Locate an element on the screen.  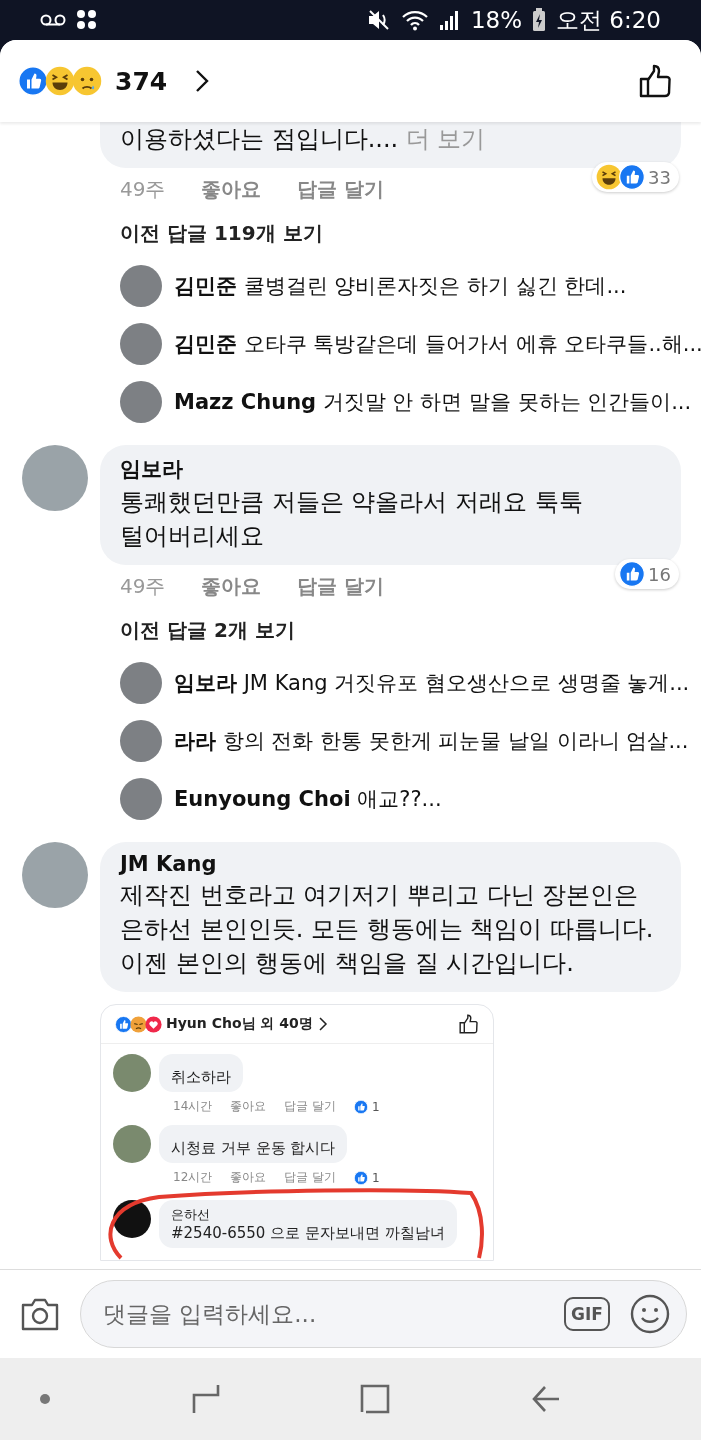
angry-face-icon is located at coordinates (138, 1024).